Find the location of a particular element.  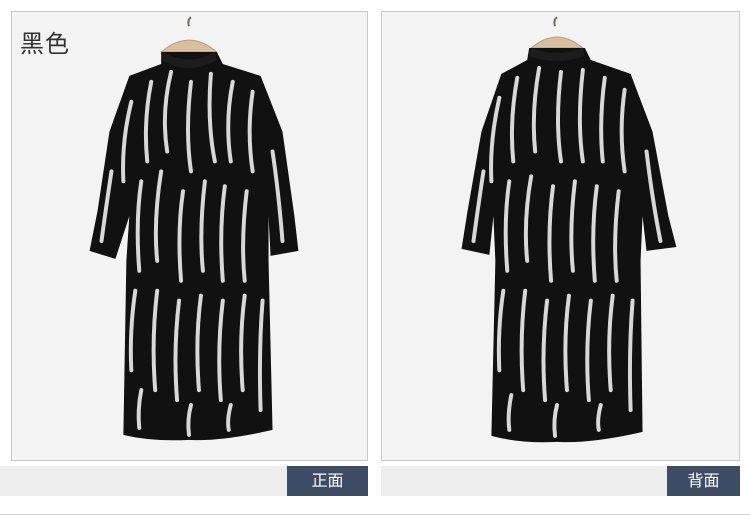

front-view-label: 正面 is located at coordinates (327, 481).